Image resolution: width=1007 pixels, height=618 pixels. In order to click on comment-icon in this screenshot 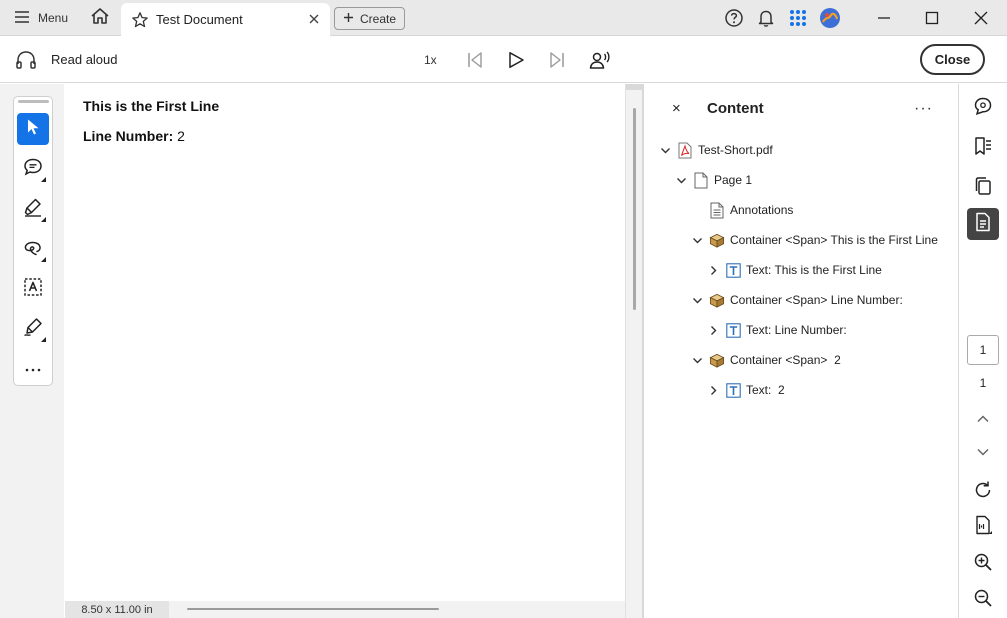, I will do `click(33, 169)`.